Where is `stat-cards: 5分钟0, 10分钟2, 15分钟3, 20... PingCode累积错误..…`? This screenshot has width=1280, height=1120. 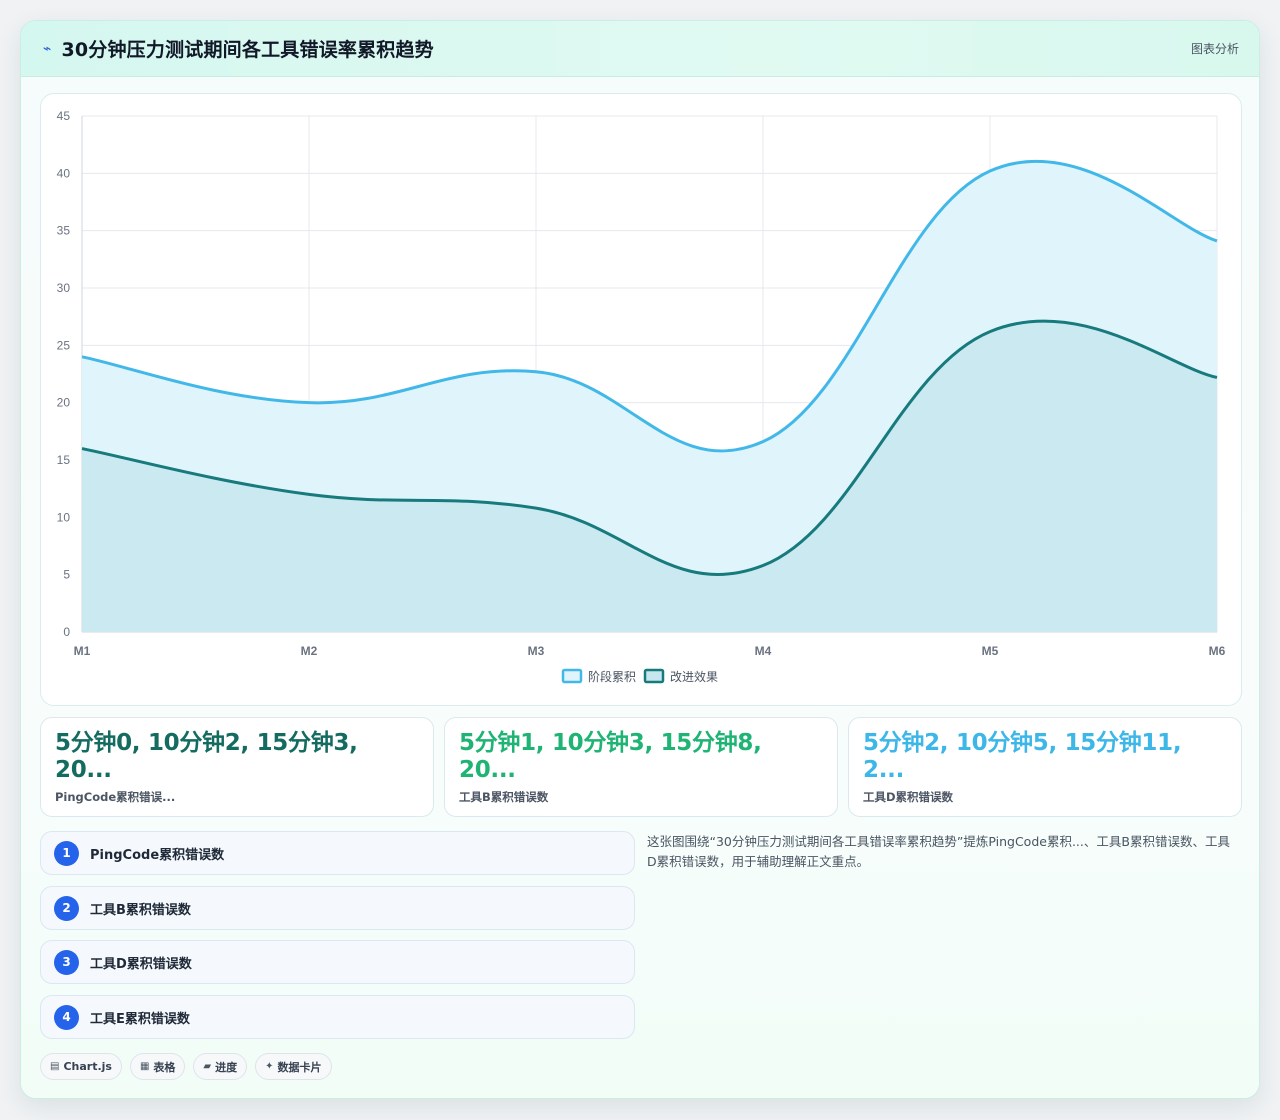
stat-cards: 5分钟0, 10分钟2, 15分钟3, 20... PingCode累积错误..… is located at coordinates (641, 767).